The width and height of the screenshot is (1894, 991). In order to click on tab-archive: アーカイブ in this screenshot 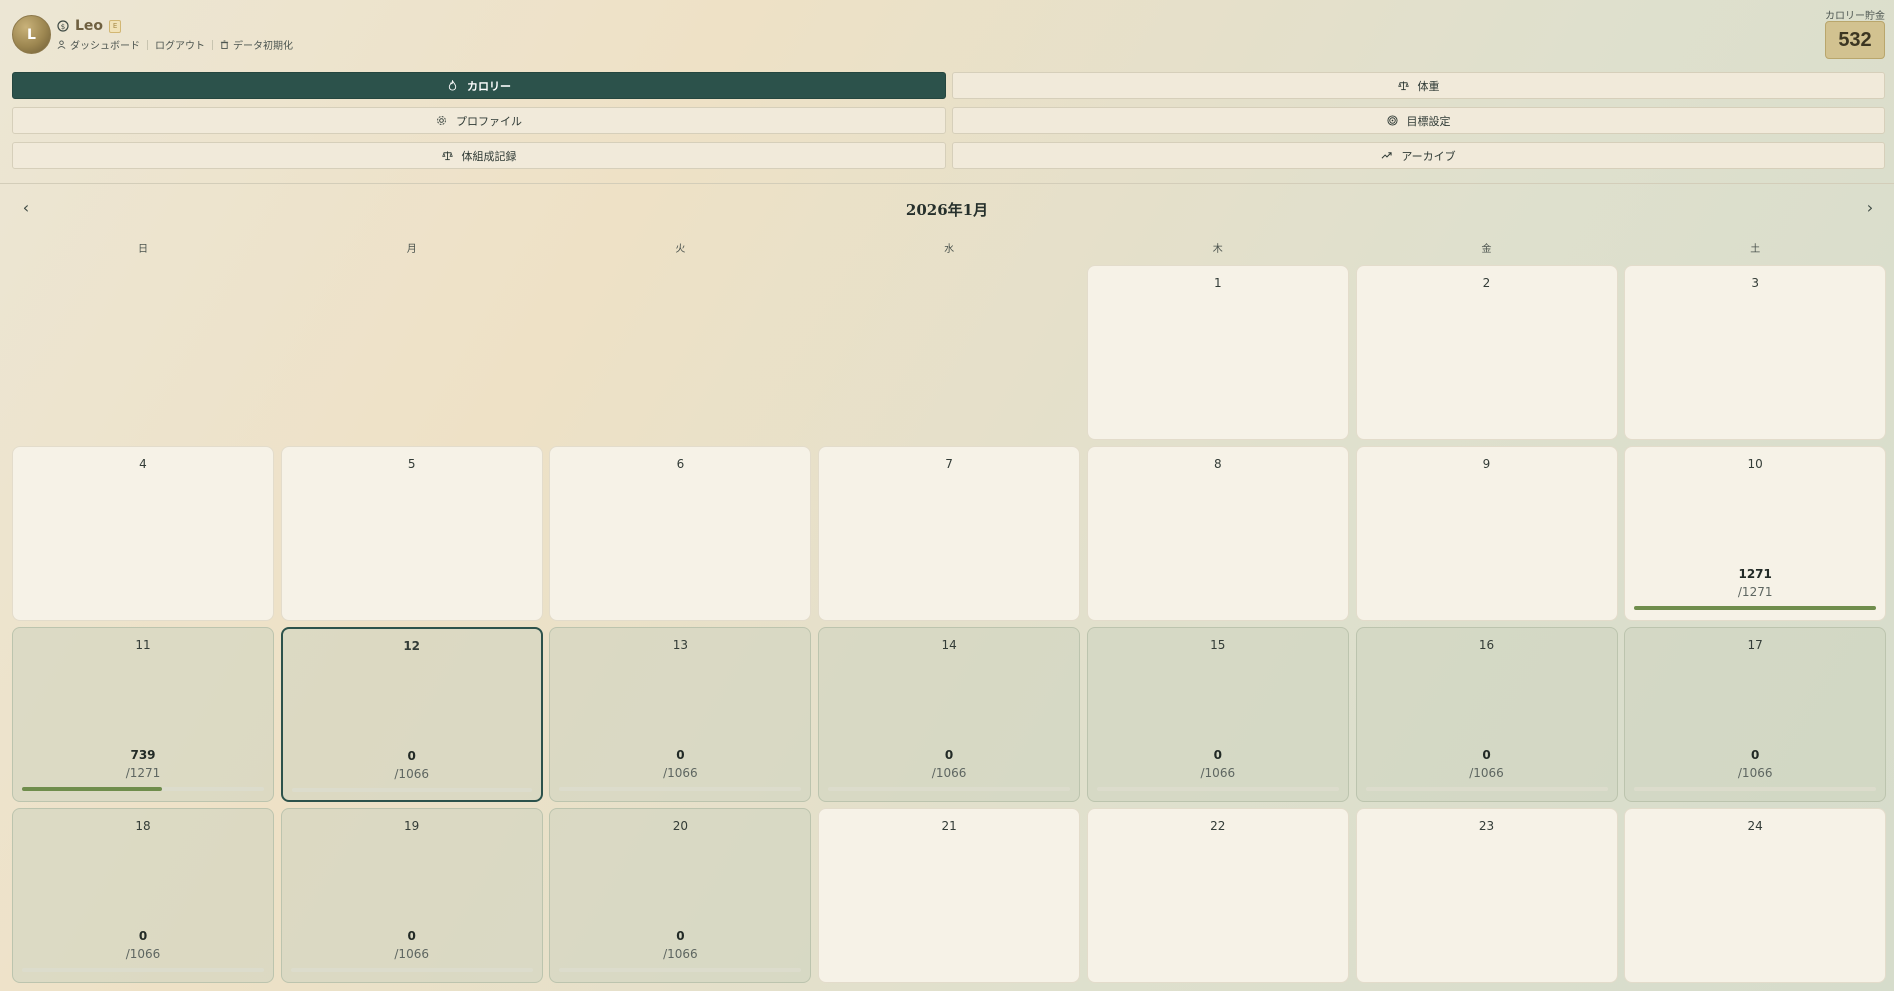, I will do `click(1418, 155)`.